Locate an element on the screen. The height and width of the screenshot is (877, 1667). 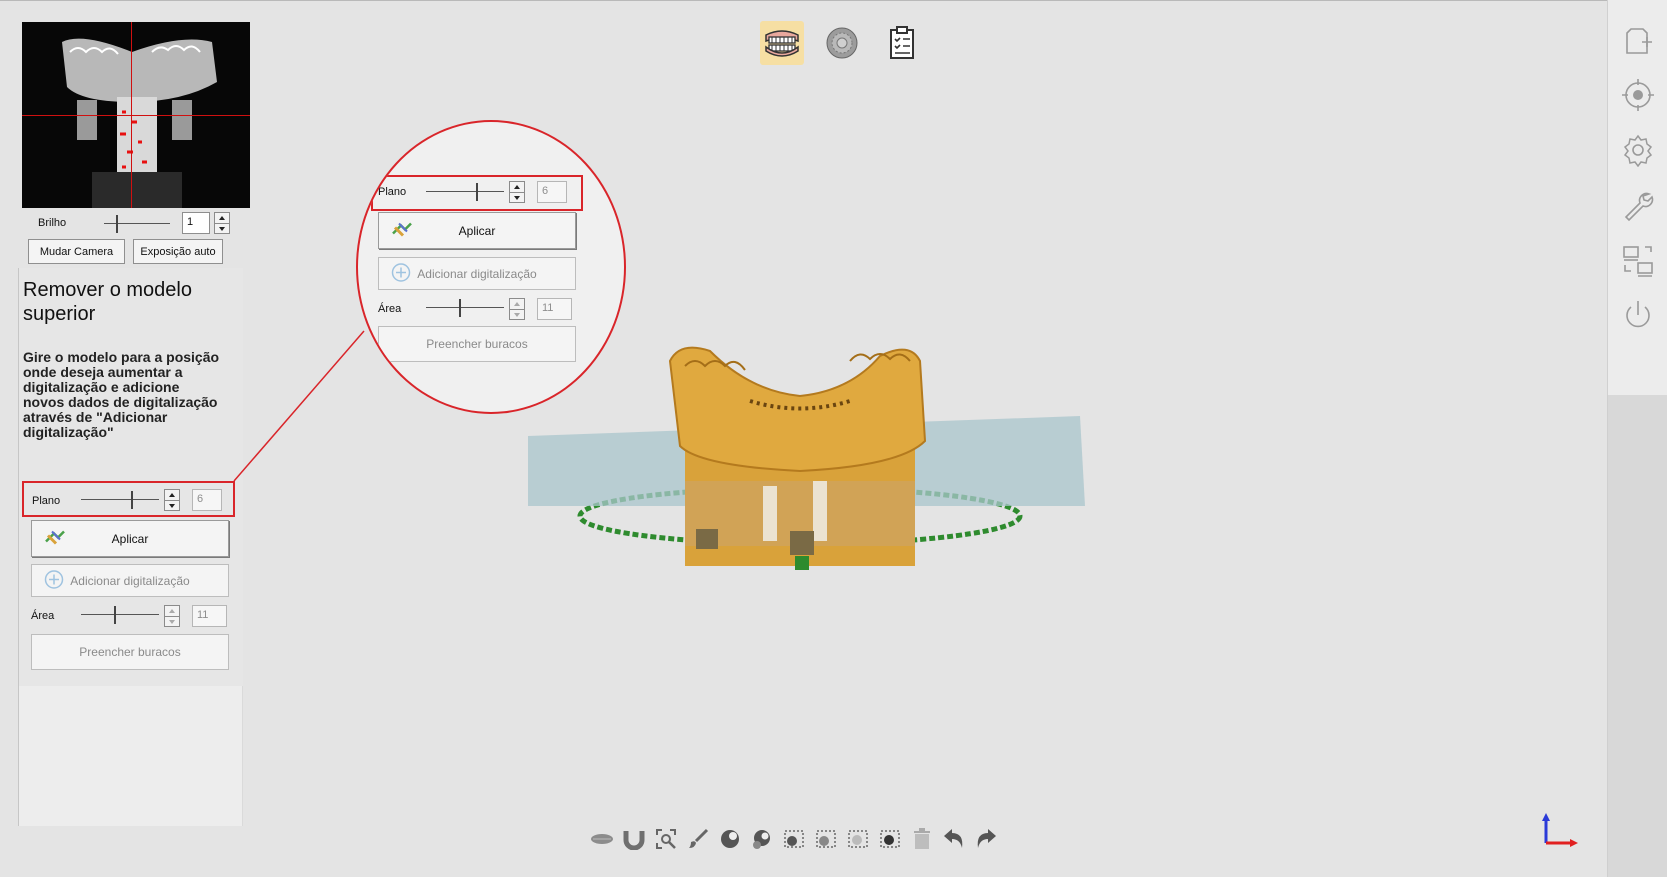
fill-holes-button: Preencher buracos is located at coordinates (130, 652).